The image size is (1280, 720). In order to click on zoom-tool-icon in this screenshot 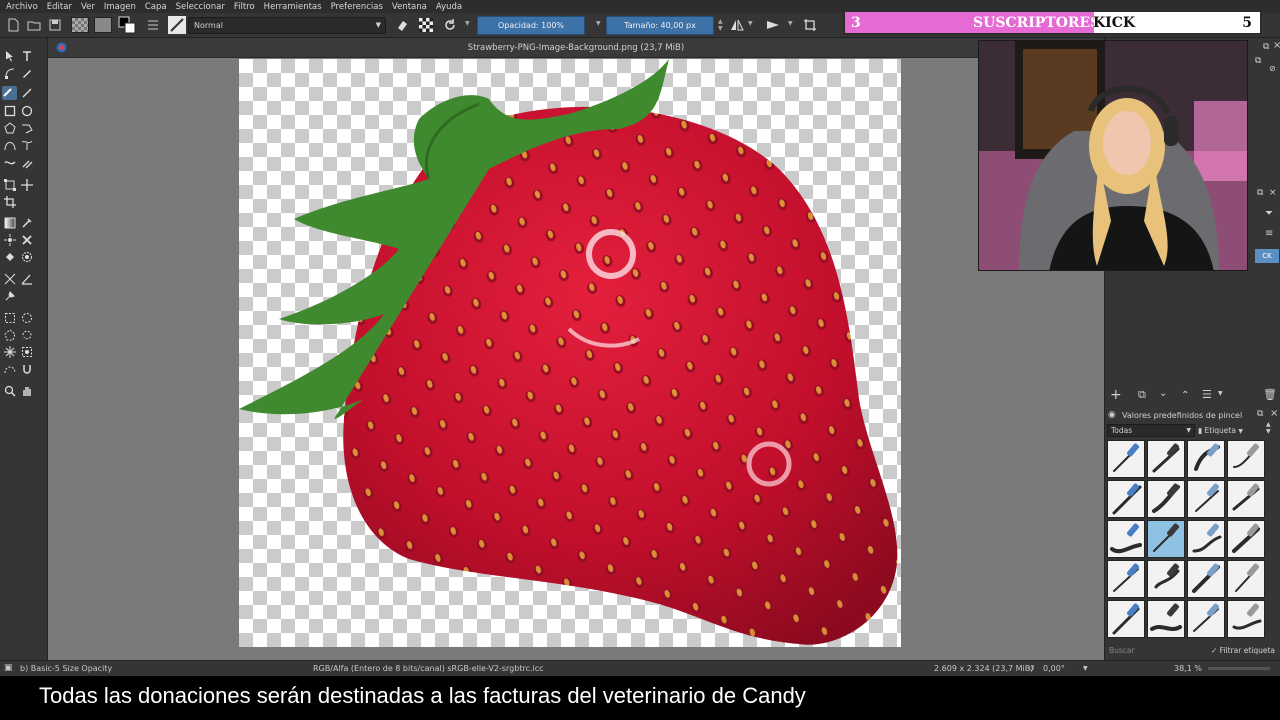, I will do `click(10, 391)`.